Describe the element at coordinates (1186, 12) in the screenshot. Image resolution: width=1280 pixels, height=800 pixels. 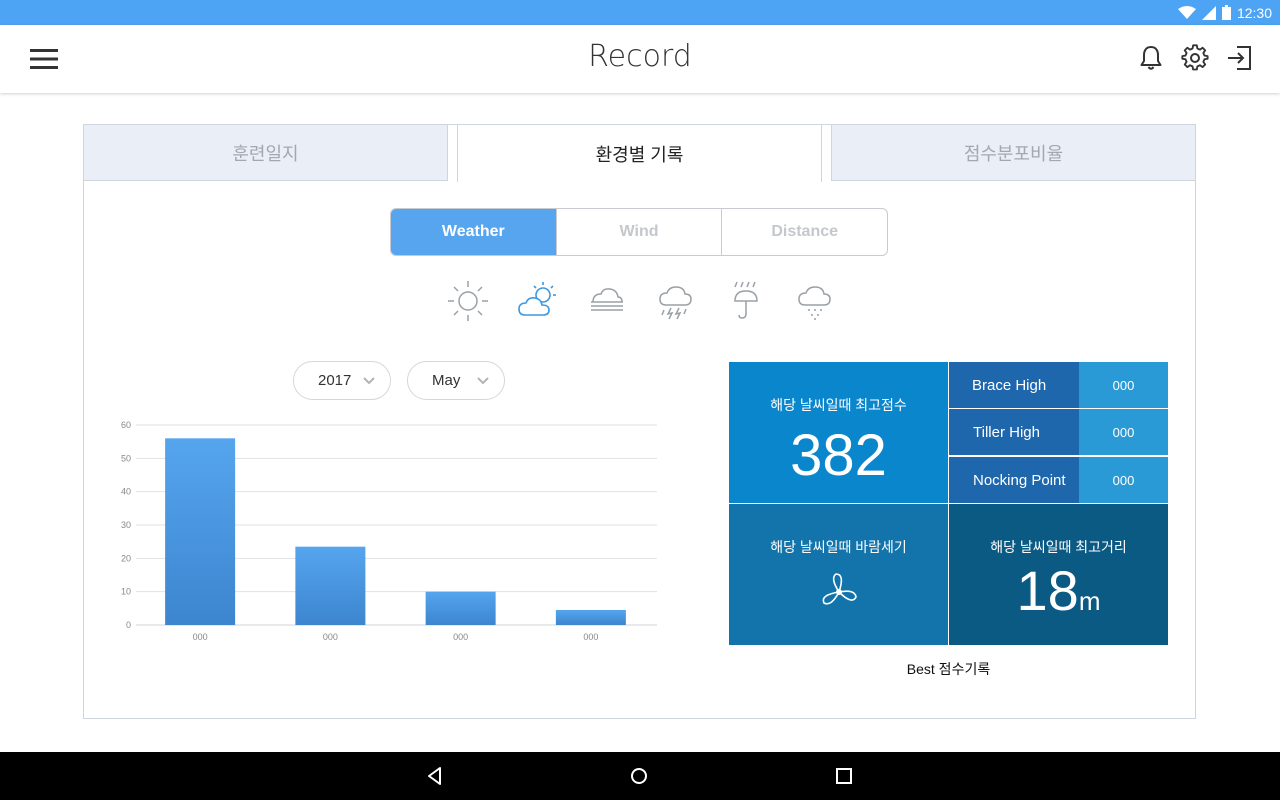
I see `wifi-icon` at that location.